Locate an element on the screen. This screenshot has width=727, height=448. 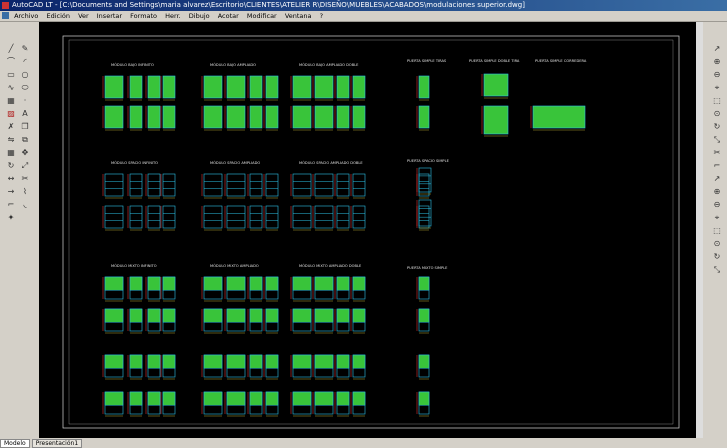
right-tool-icon: ✂ is located at coordinates (717, 153).